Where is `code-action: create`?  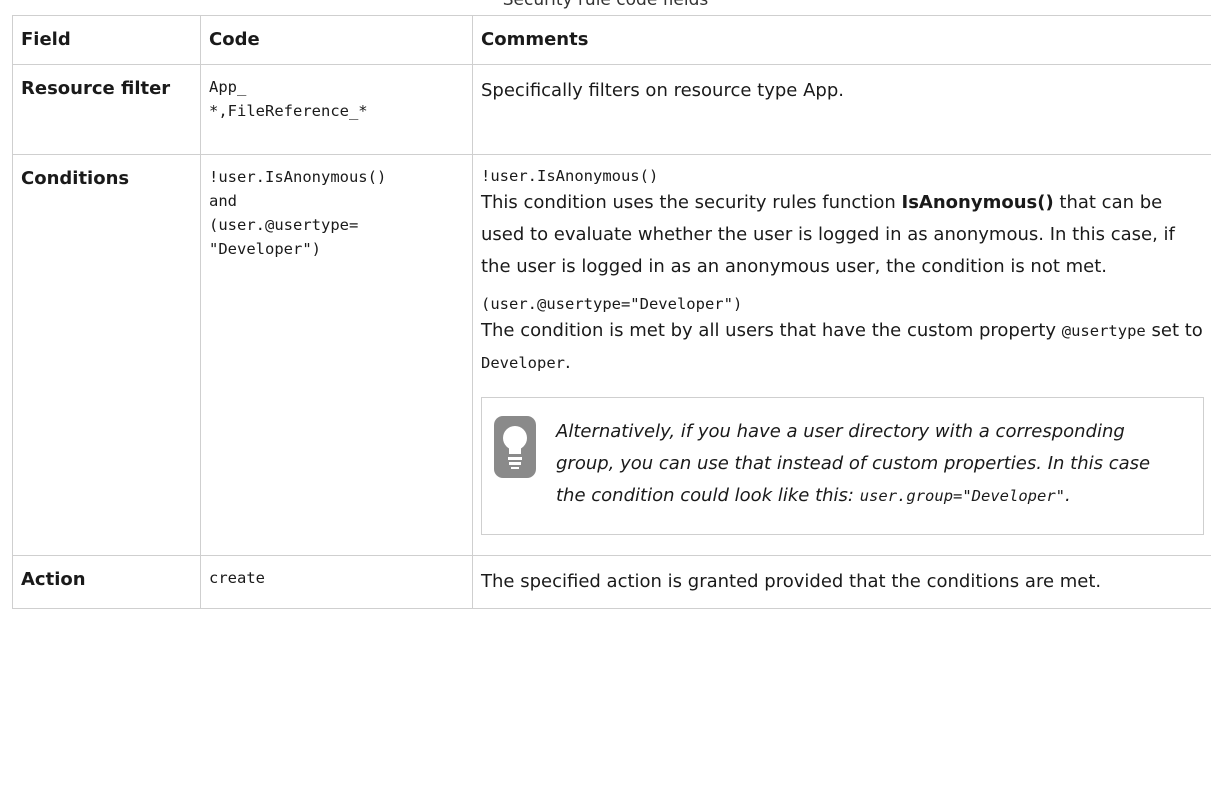
code-action: create is located at coordinates (336, 582).